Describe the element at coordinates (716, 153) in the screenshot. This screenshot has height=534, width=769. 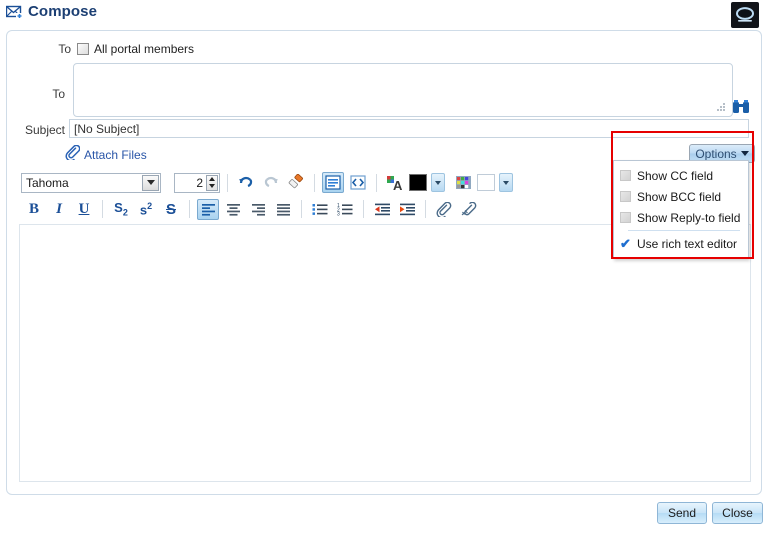
I see `options-button-label: Options` at that location.